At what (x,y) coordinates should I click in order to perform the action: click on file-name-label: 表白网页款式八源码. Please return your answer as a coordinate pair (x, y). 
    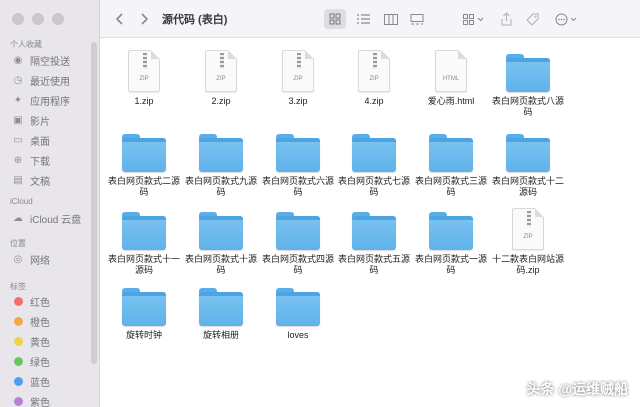
    Looking at the image, I should click on (527, 106).